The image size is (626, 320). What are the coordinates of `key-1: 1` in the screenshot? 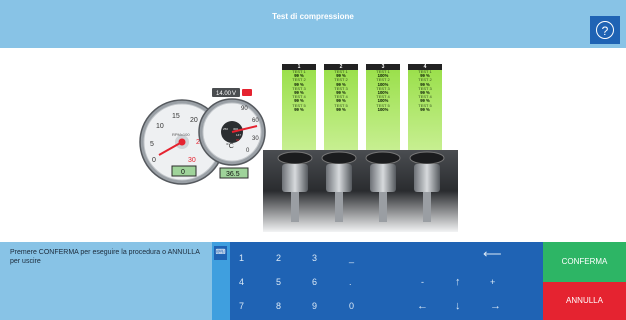 It's located at (245, 258).